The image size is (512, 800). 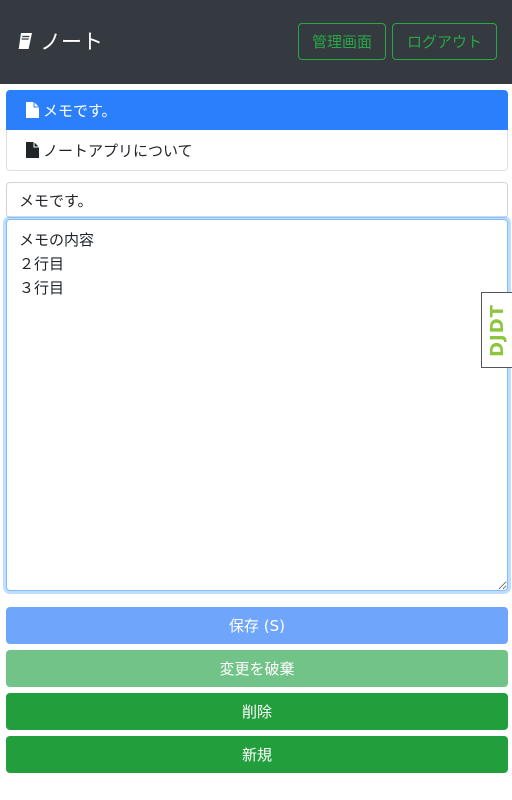 I want to click on save-button: 保存 (S), so click(x=257, y=625).